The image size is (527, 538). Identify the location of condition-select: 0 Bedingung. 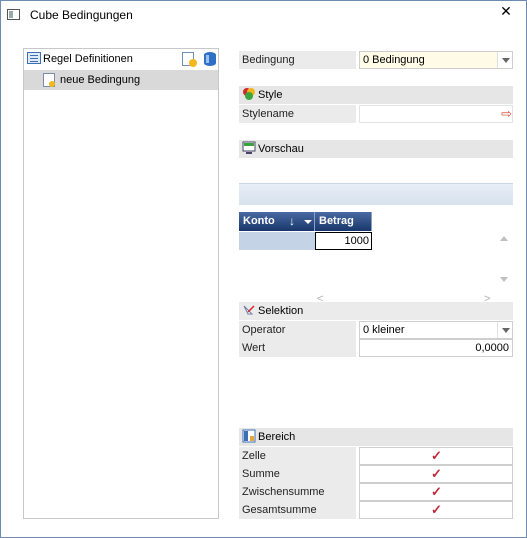
(436, 60).